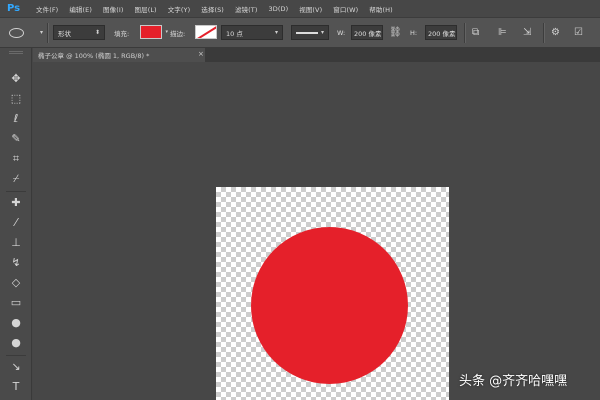 The width and height of the screenshot is (600, 400). What do you see at coordinates (16, 322) in the screenshot?
I see `blur-tool-icon: ●` at bounding box center [16, 322].